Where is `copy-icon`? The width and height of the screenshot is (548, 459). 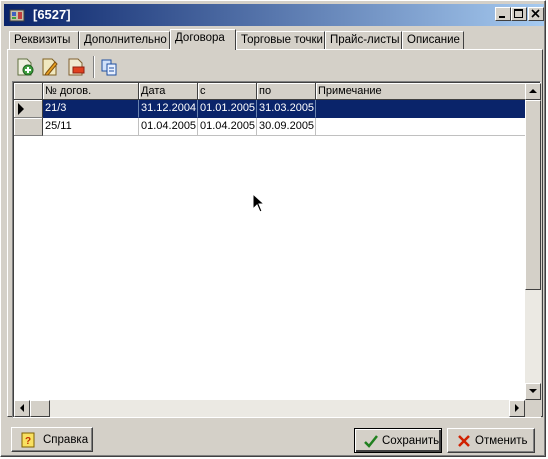
copy-icon is located at coordinates (109, 67).